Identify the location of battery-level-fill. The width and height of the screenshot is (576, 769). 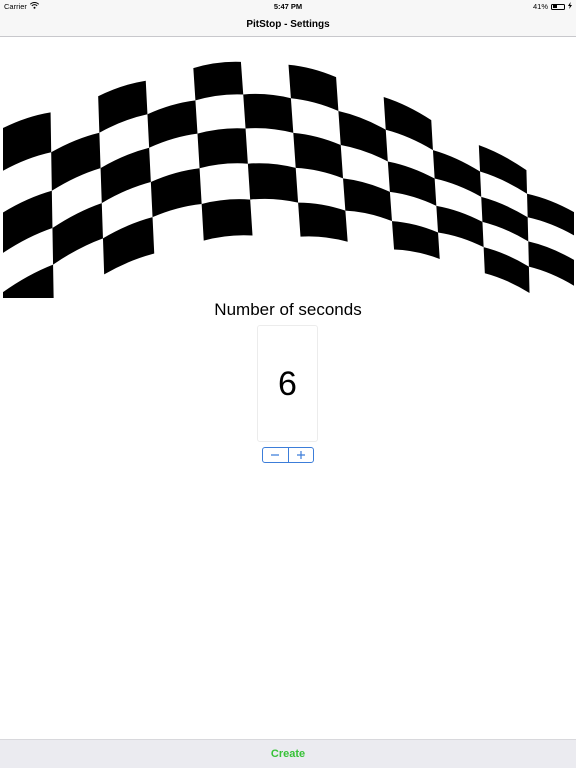
(555, 6).